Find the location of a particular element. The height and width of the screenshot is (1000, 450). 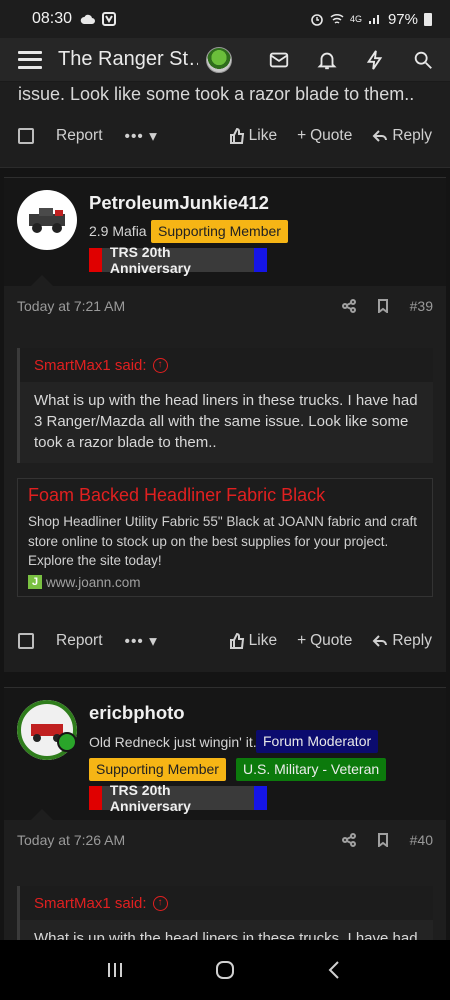

battery-icon is located at coordinates (428, 19).